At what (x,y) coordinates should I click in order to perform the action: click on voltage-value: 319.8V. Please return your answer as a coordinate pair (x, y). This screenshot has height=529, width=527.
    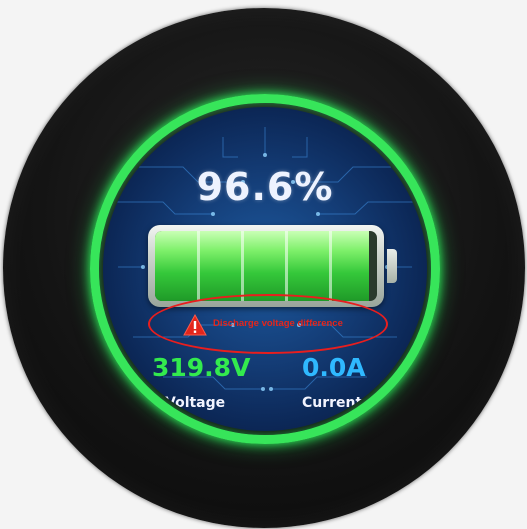
    Looking at the image, I should click on (201, 367).